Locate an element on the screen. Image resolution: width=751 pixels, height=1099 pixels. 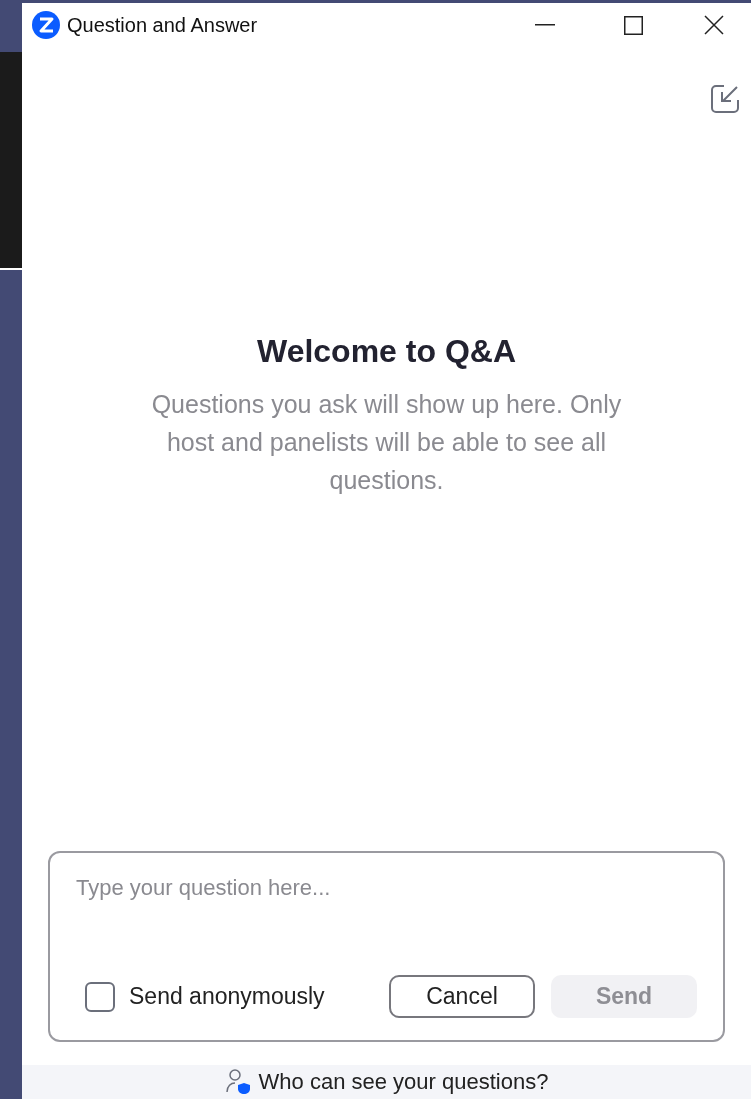
anonymous-checkbox-row: Send anonymously is located at coordinates (205, 996).